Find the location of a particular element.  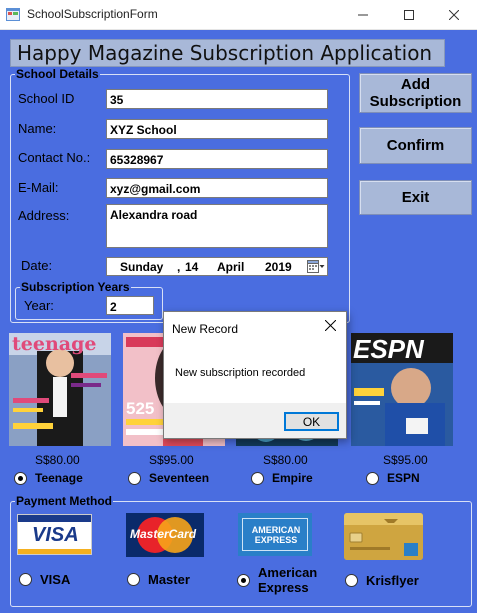

radio-visa-dot is located at coordinates (25, 579).